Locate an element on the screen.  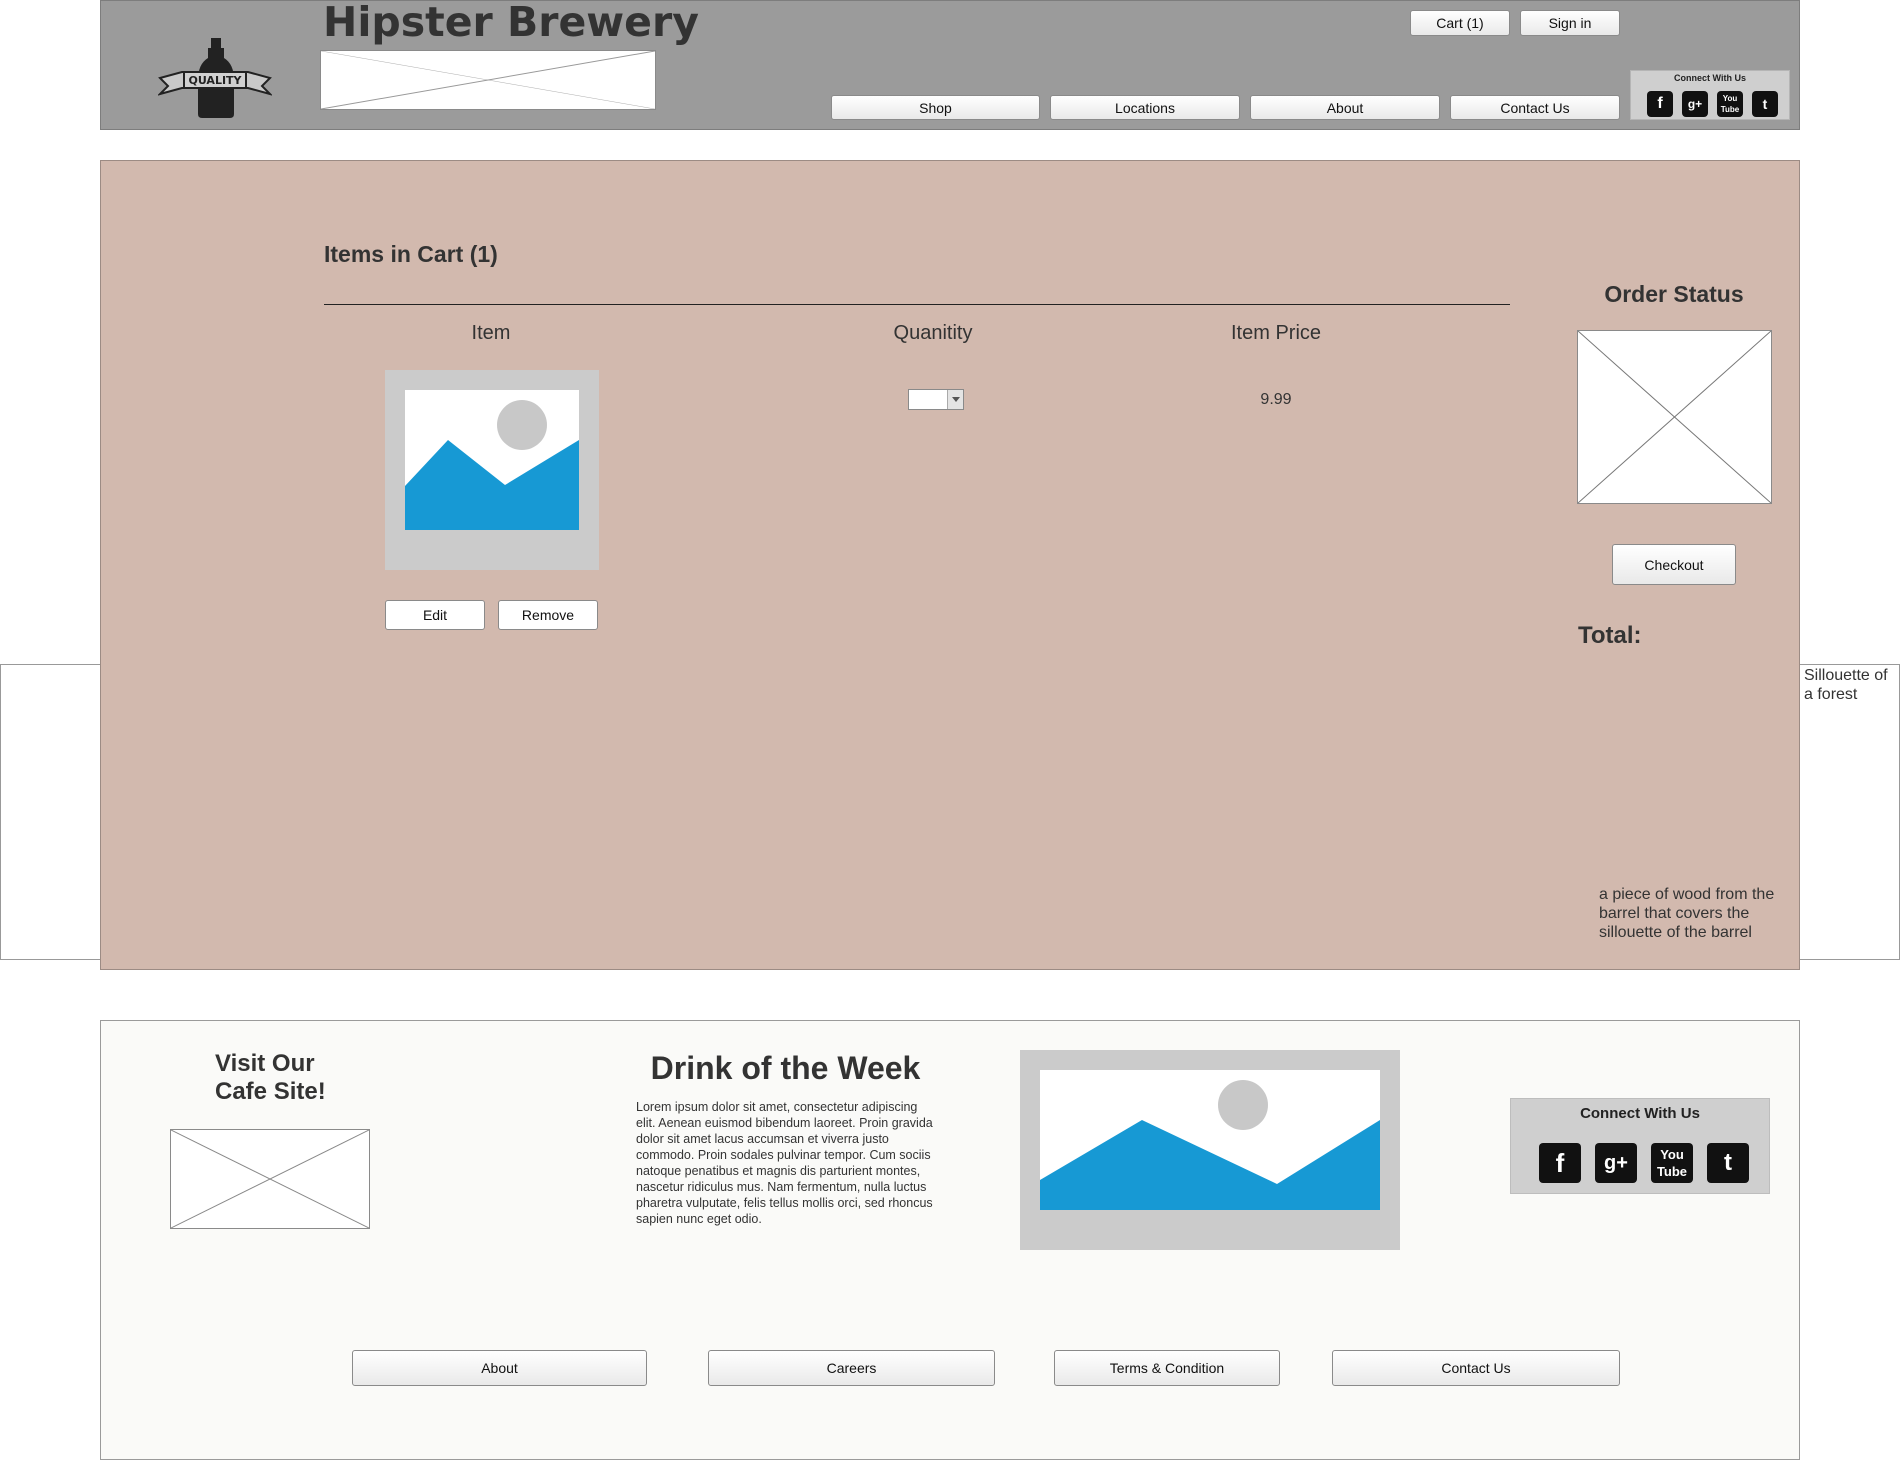
footer-connect-label: Connect With Us is located at coordinates (1640, 1113).